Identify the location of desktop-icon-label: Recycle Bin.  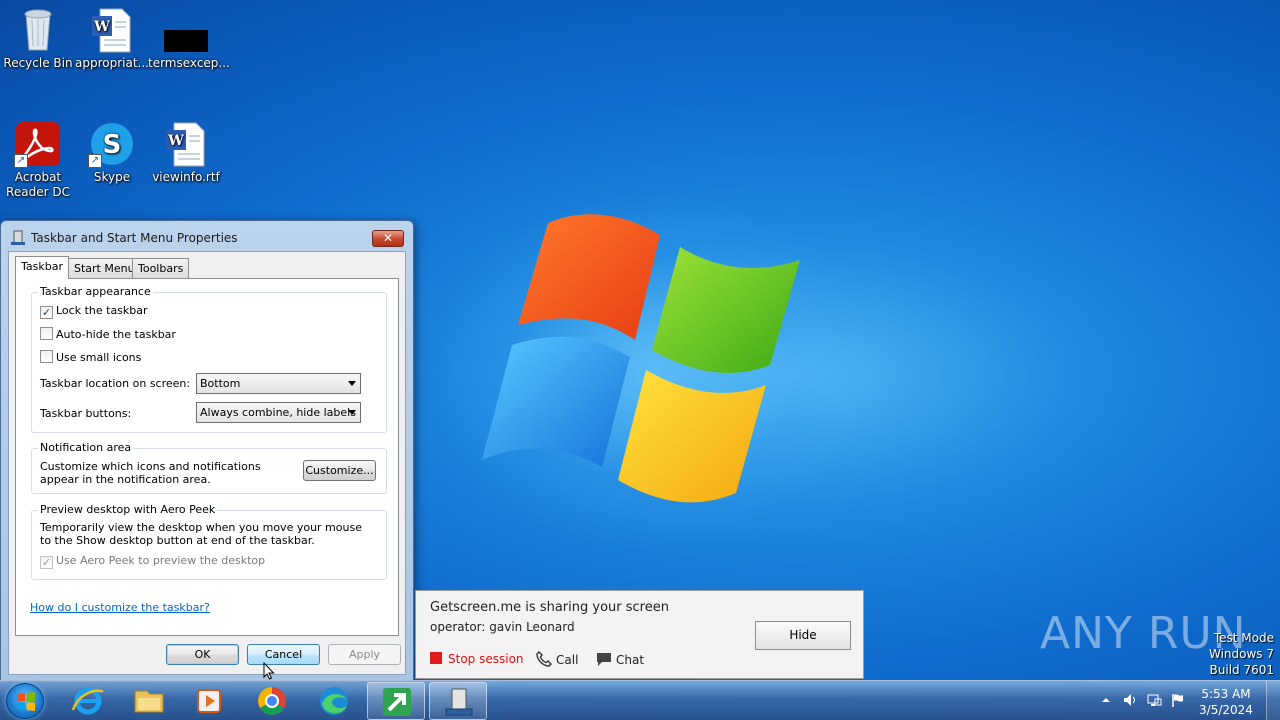
(38, 63).